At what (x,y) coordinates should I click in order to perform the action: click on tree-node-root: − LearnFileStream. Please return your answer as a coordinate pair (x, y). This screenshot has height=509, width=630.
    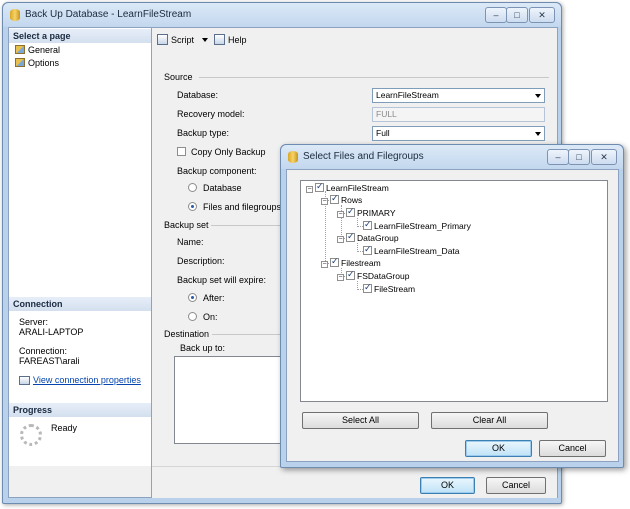
    Looking at the image, I should click on (347, 187).